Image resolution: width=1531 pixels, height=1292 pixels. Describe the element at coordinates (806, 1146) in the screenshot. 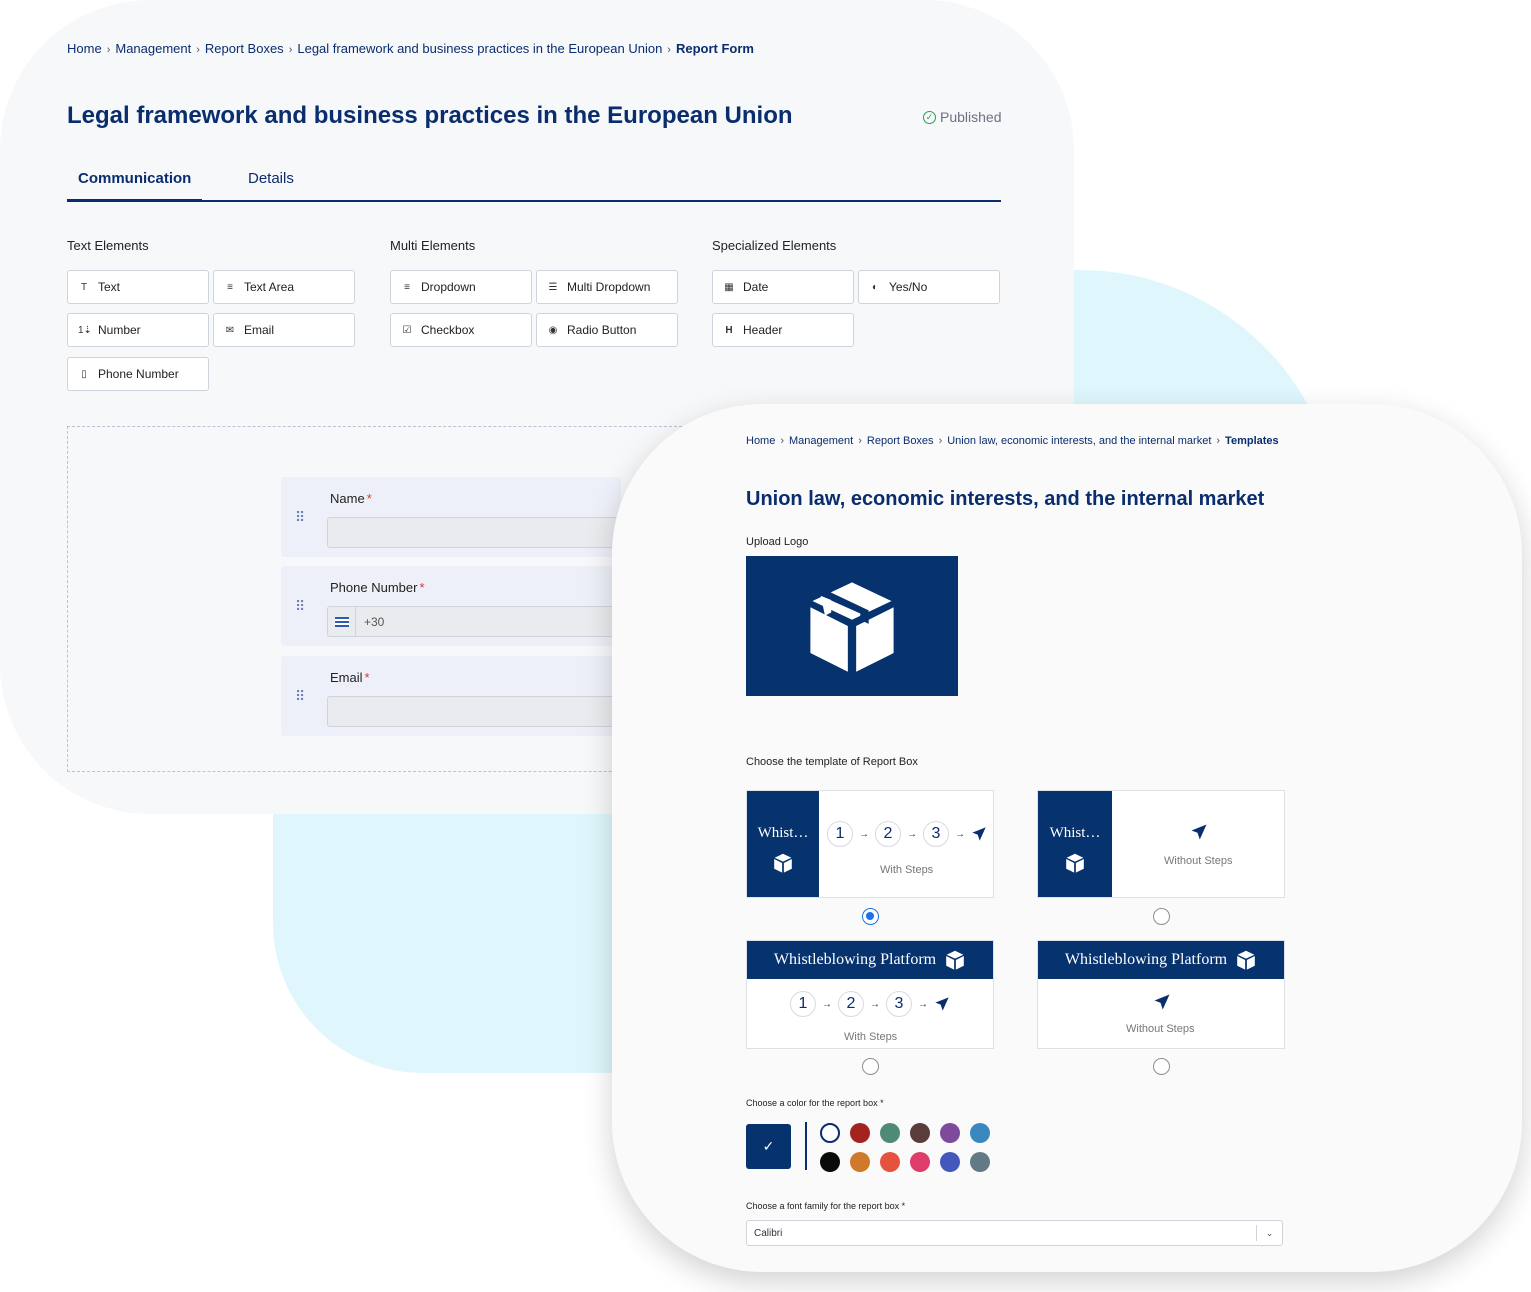

I see `color-divider` at that location.